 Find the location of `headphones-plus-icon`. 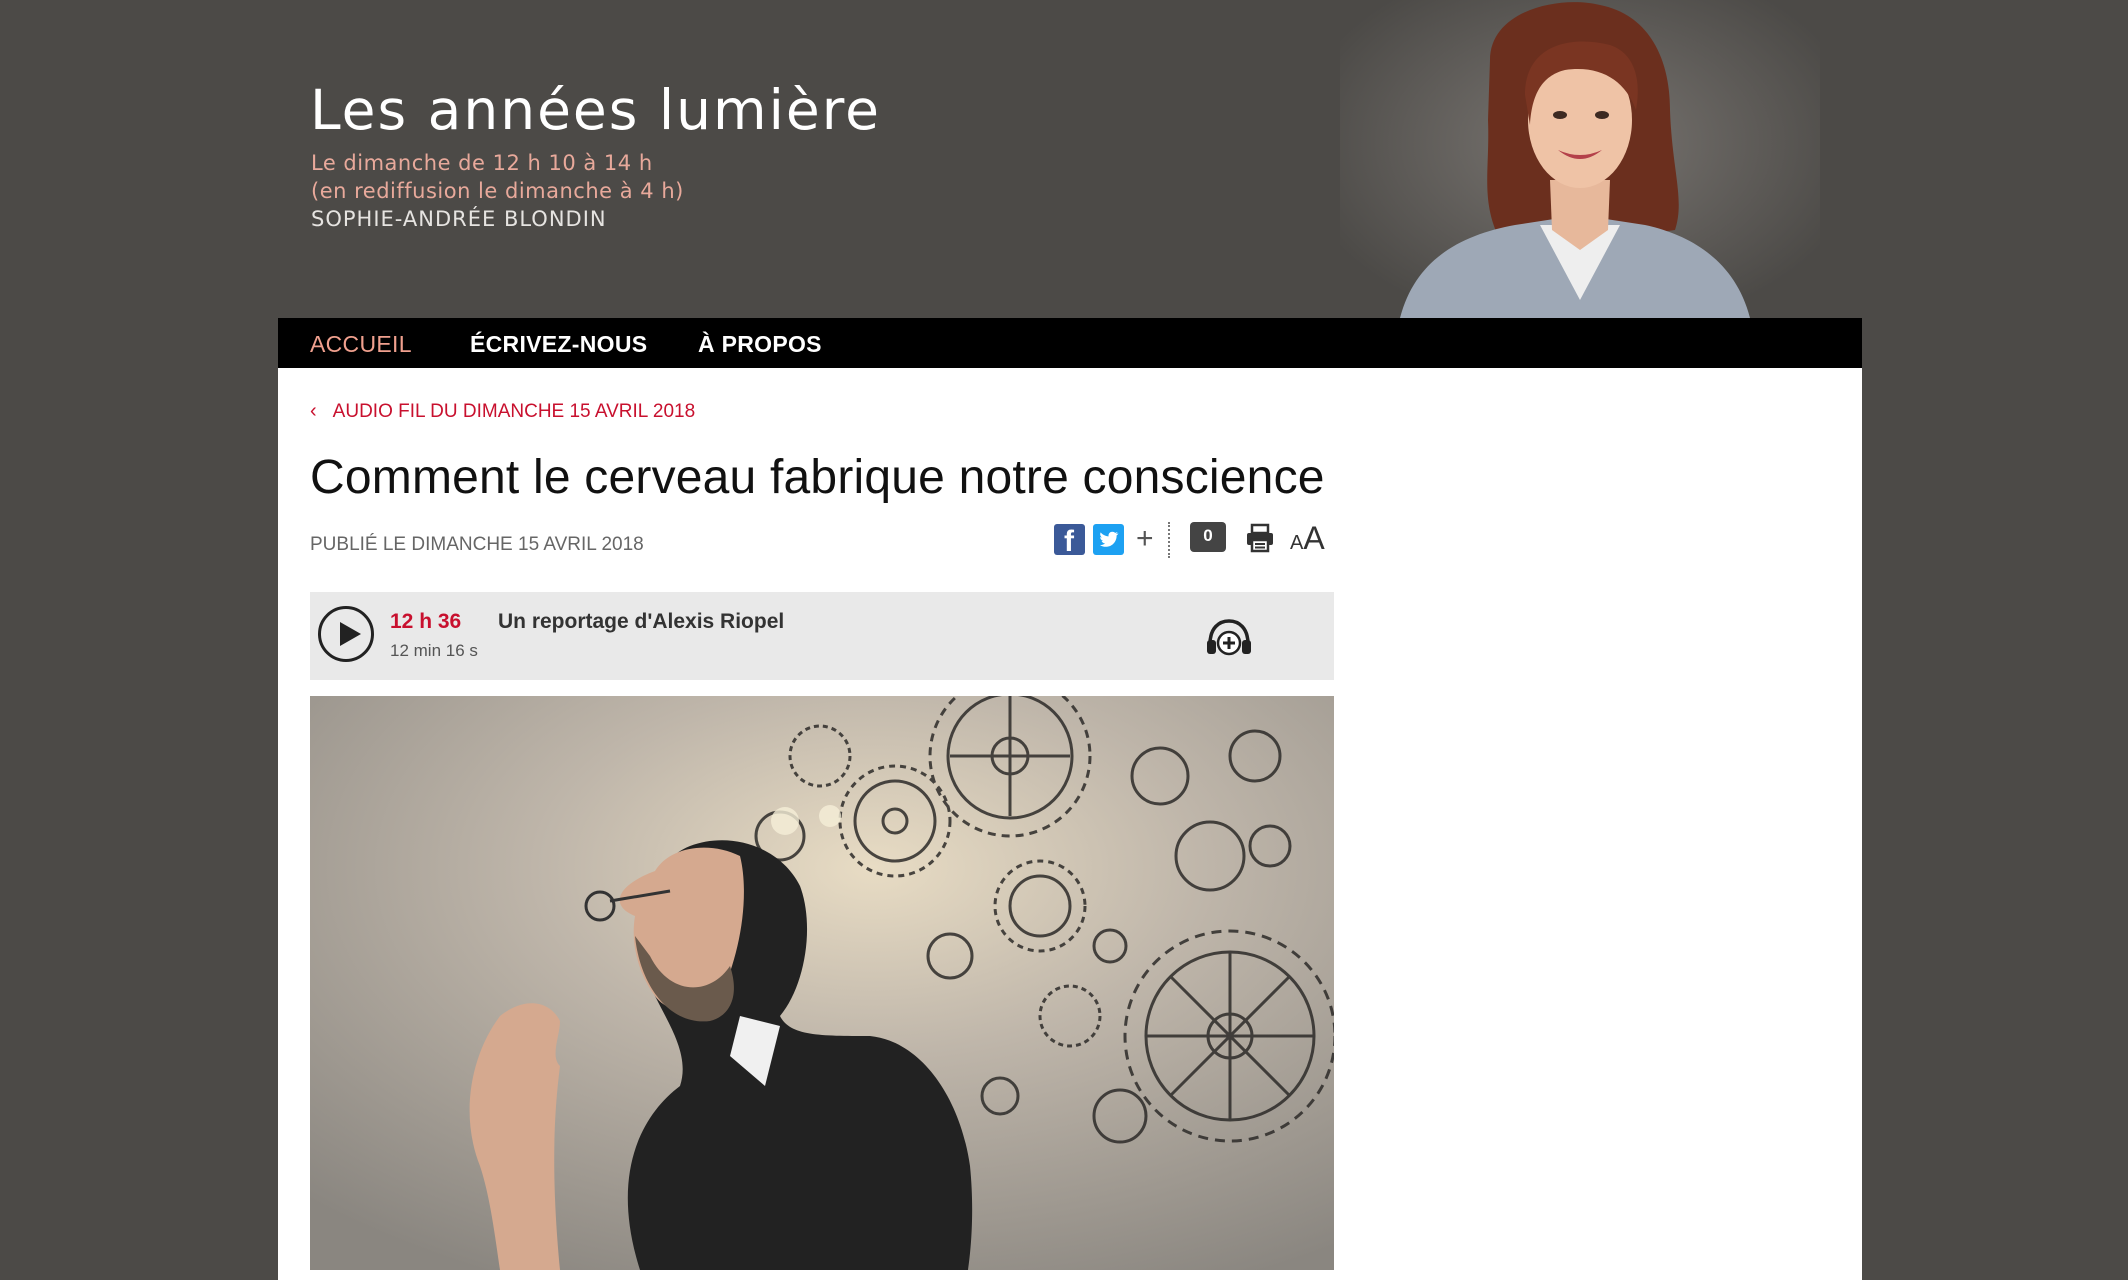

headphones-plus-icon is located at coordinates (1229, 636).